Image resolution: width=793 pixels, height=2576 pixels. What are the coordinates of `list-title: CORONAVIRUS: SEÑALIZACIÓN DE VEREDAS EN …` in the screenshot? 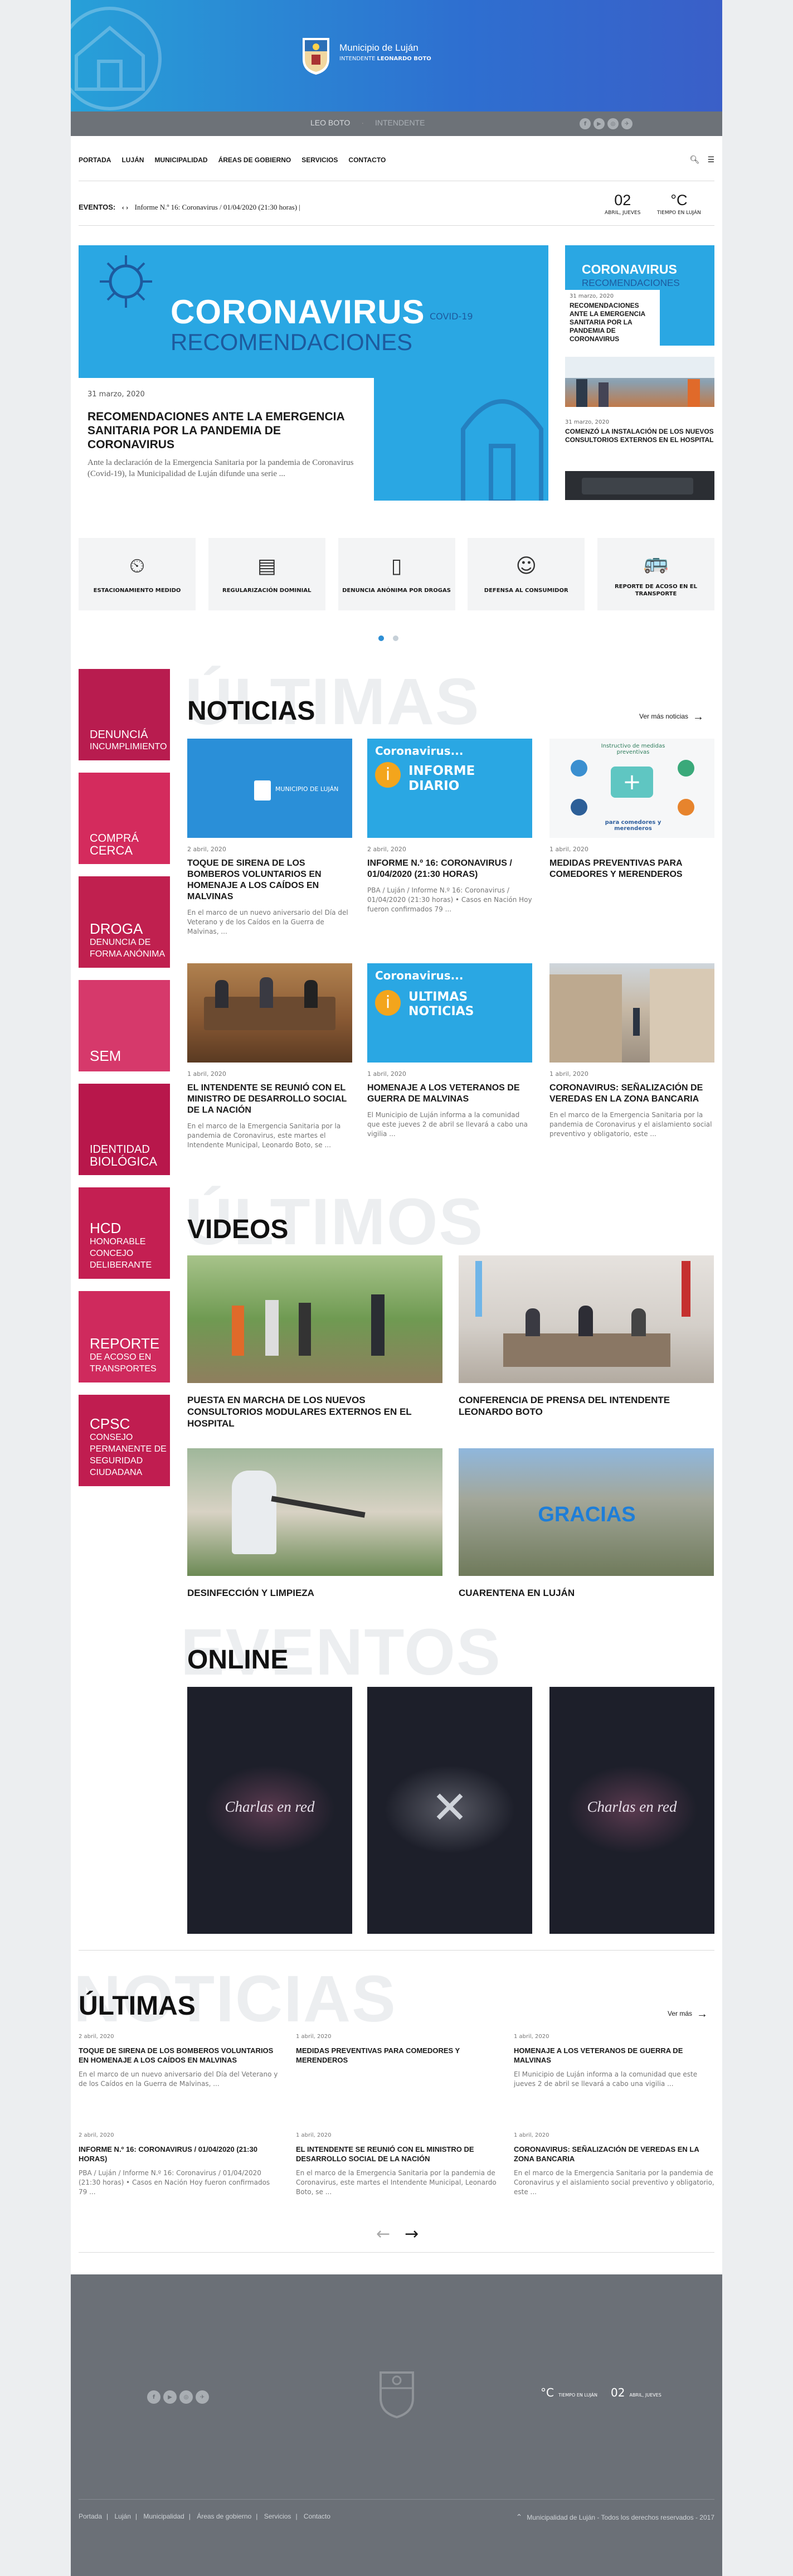 It's located at (614, 2154).